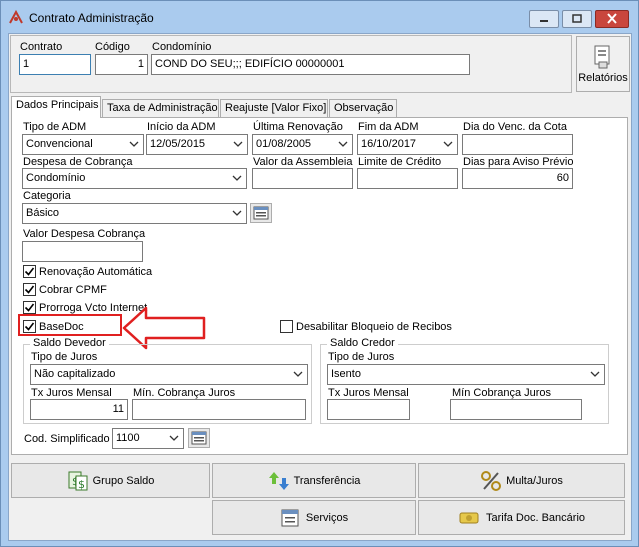 The height and width of the screenshot is (547, 639). I want to click on maximize-icon, so click(577, 18).